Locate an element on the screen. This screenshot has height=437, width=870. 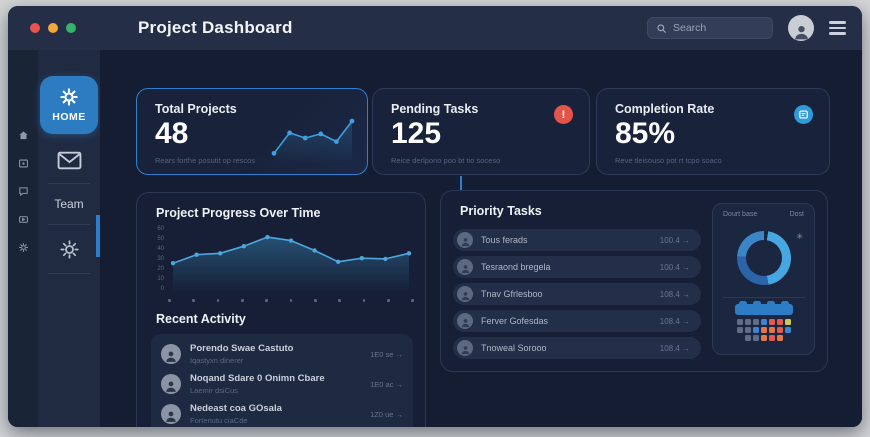
chat-icon is located at coordinates (23, 191).